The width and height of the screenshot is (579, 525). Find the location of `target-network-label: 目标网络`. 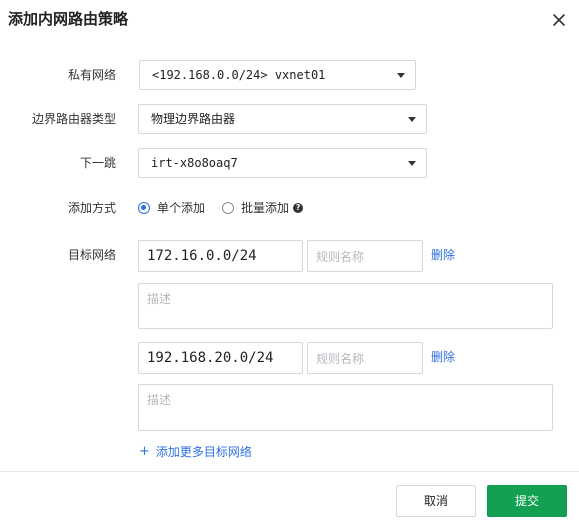

target-network-label: 目标网络 is located at coordinates (91, 255).